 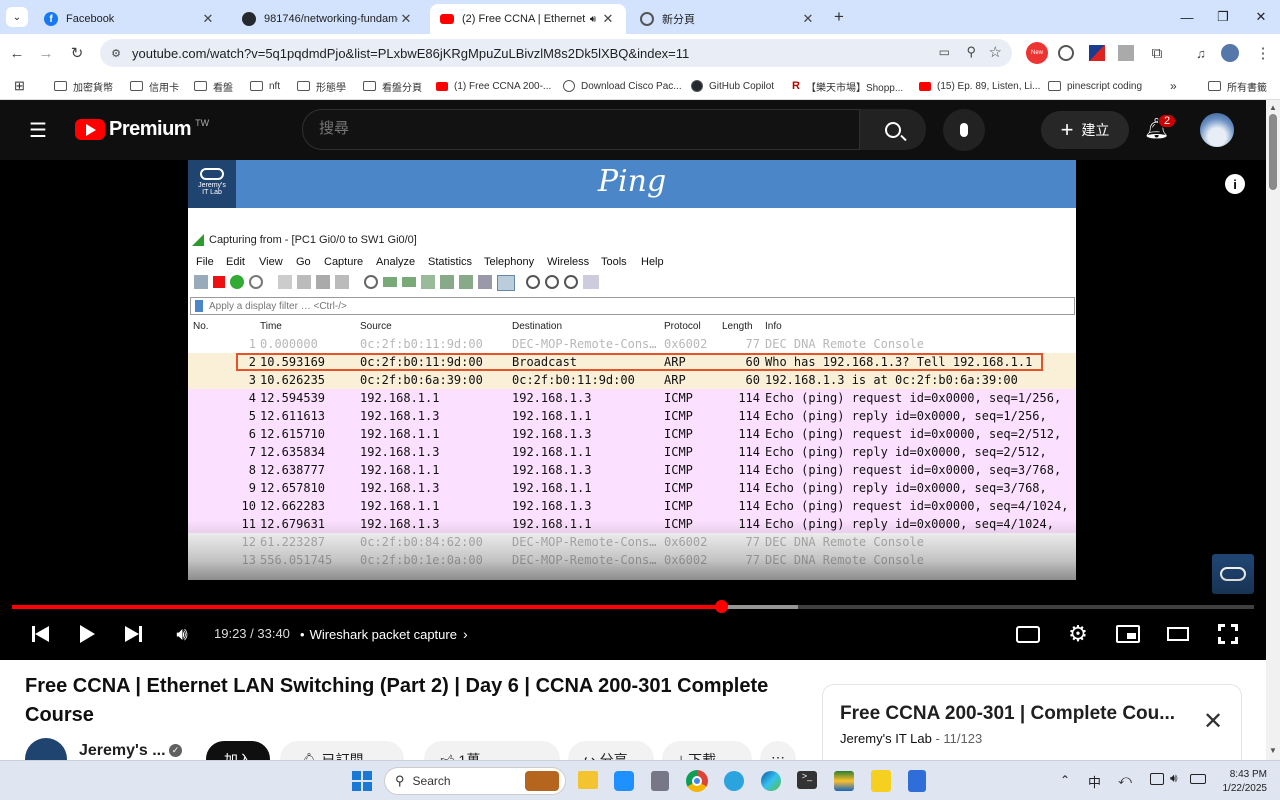 What do you see at coordinates (1160, 129) in the screenshot?
I see `notifications-button: 🔔︎ 2` at bounding box center [1160, 129].